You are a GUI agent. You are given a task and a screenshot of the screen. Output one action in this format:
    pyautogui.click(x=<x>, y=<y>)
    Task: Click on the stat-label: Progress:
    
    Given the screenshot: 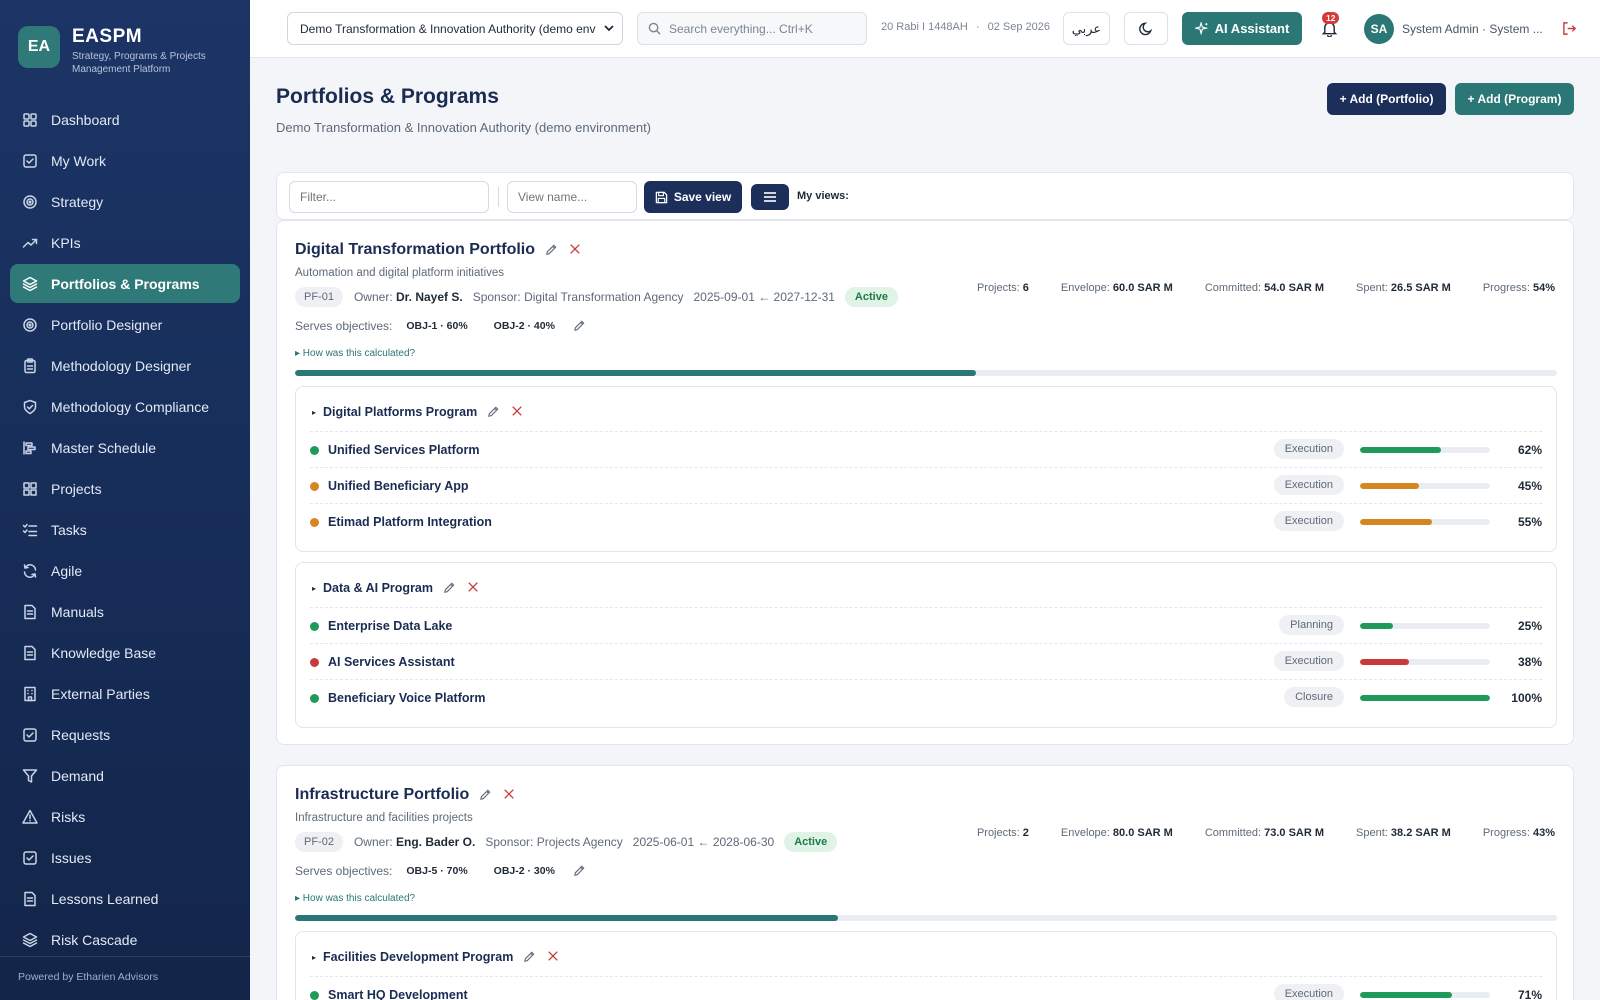 What is the action you would take?
    pyautogui.click(x=1507, y=288)
    